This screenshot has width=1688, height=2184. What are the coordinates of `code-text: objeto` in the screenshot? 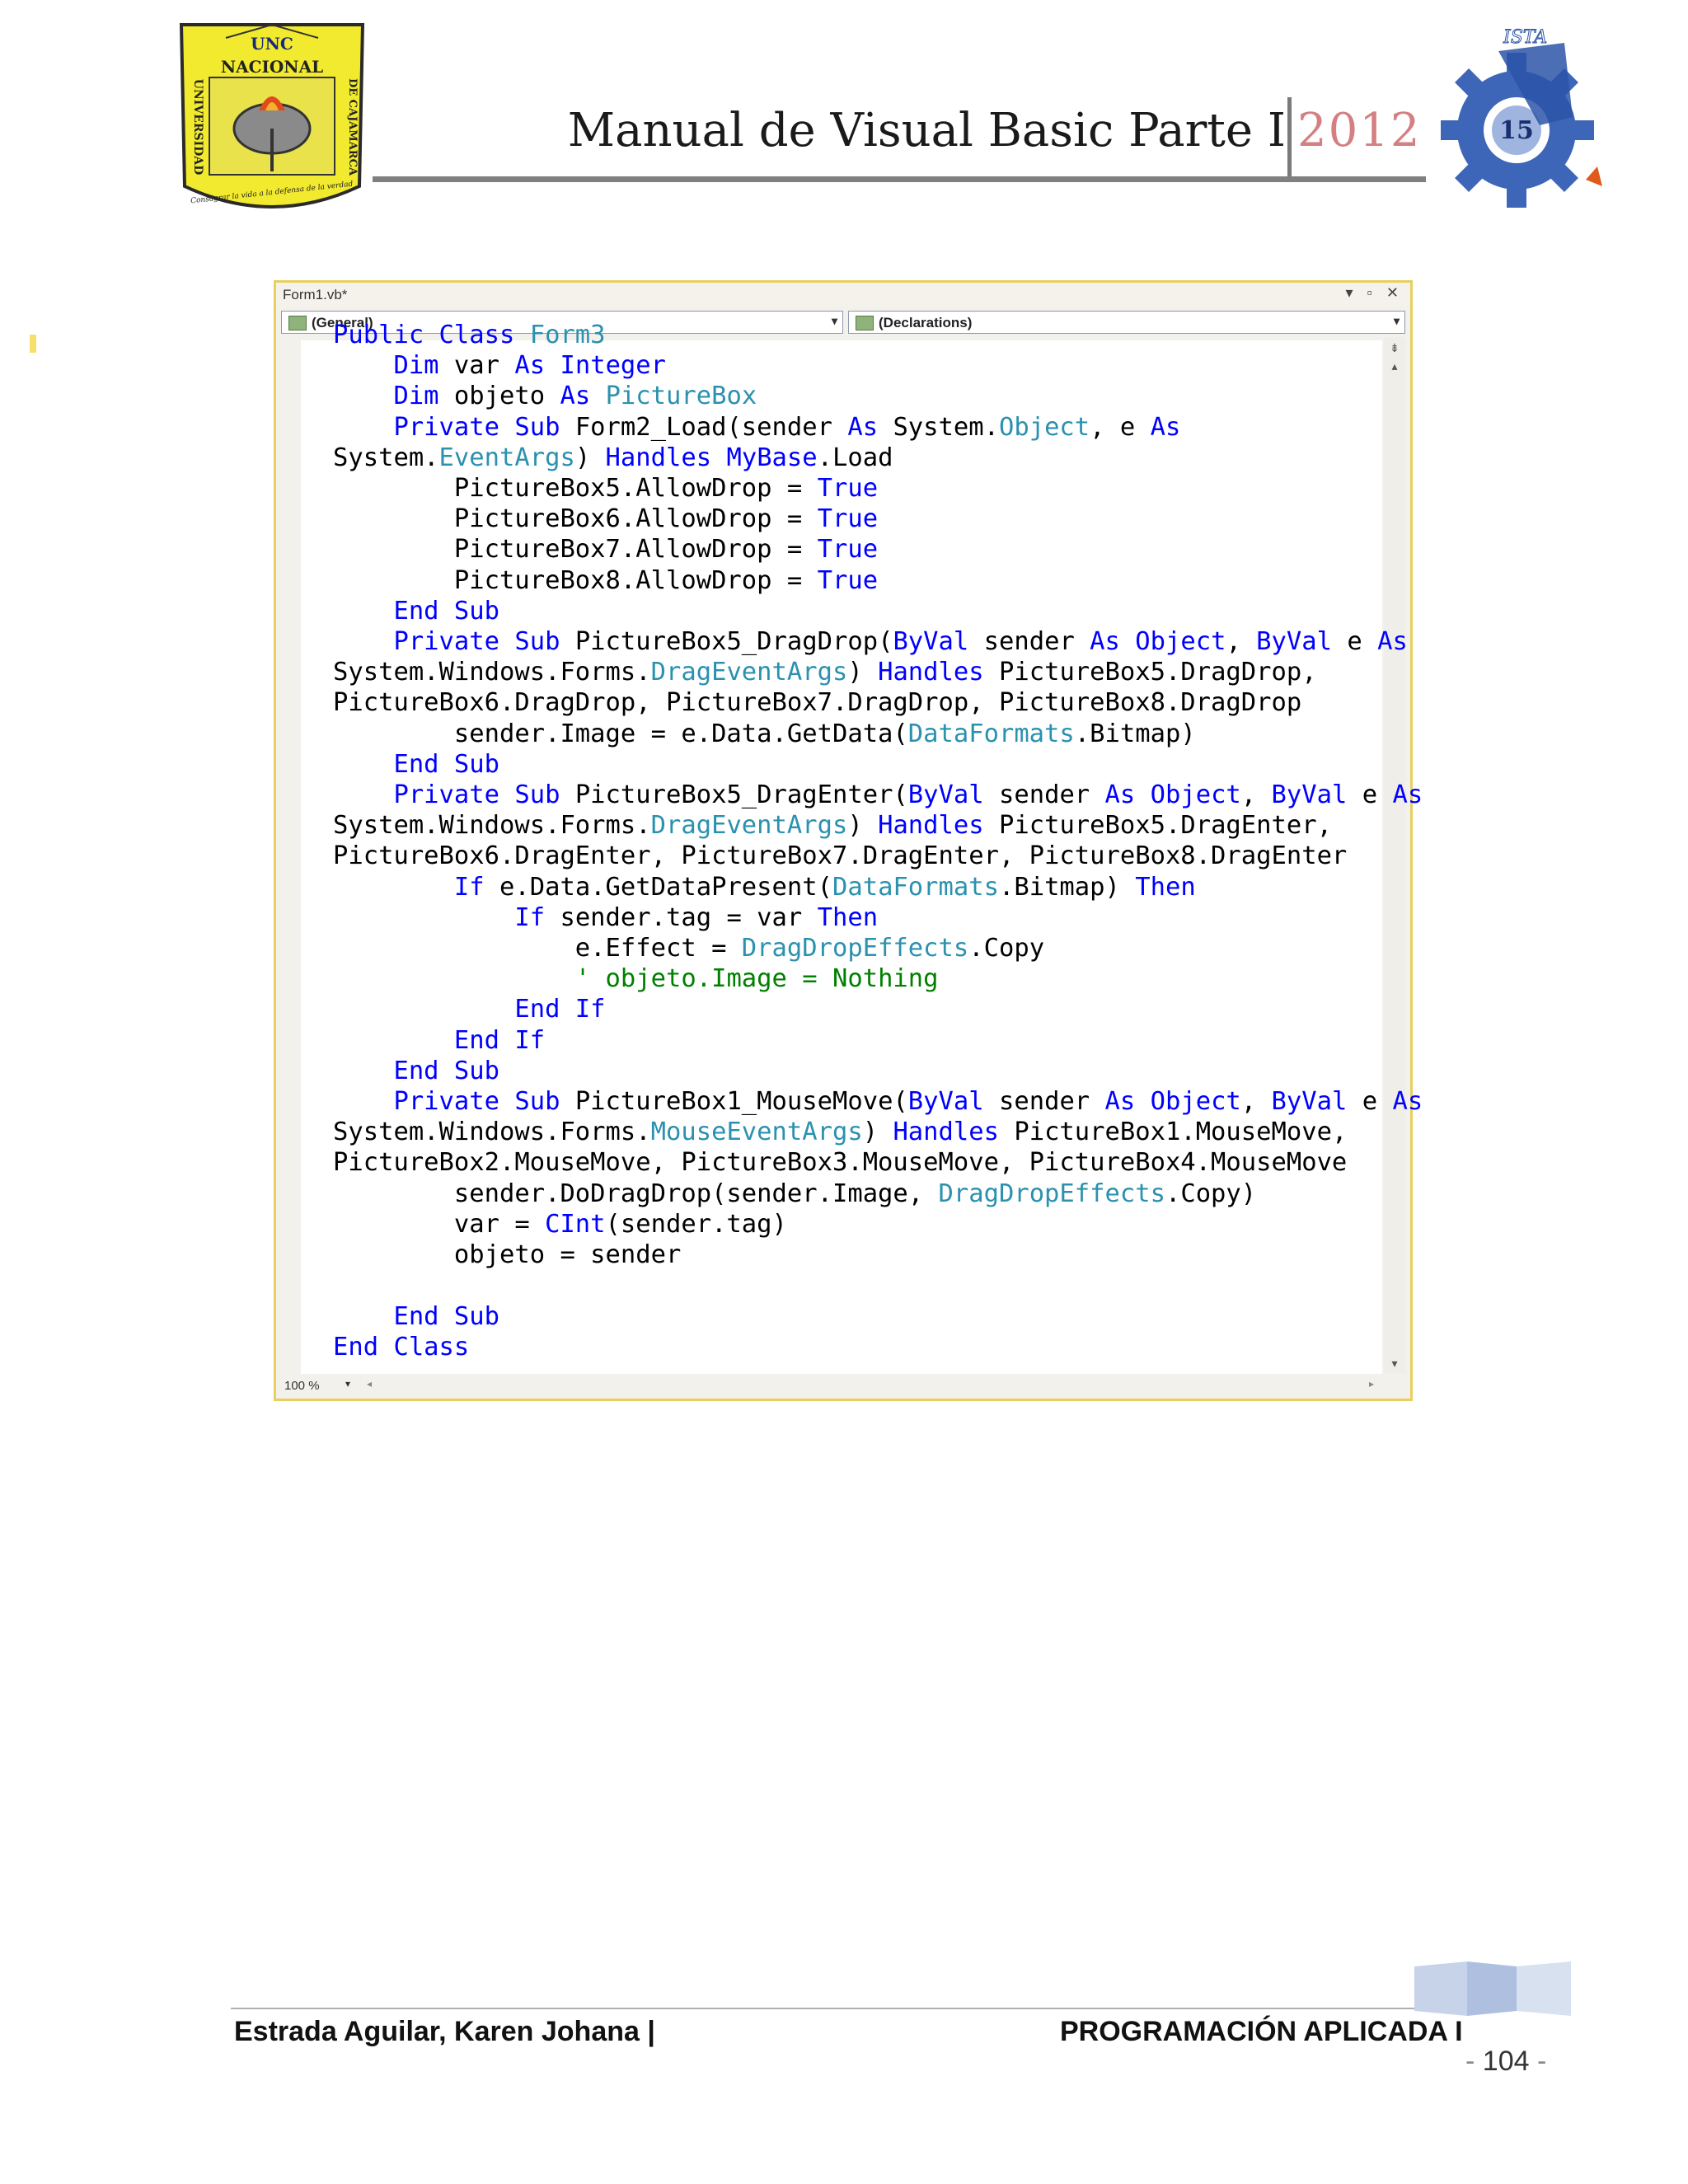 It's located at (499, 396).